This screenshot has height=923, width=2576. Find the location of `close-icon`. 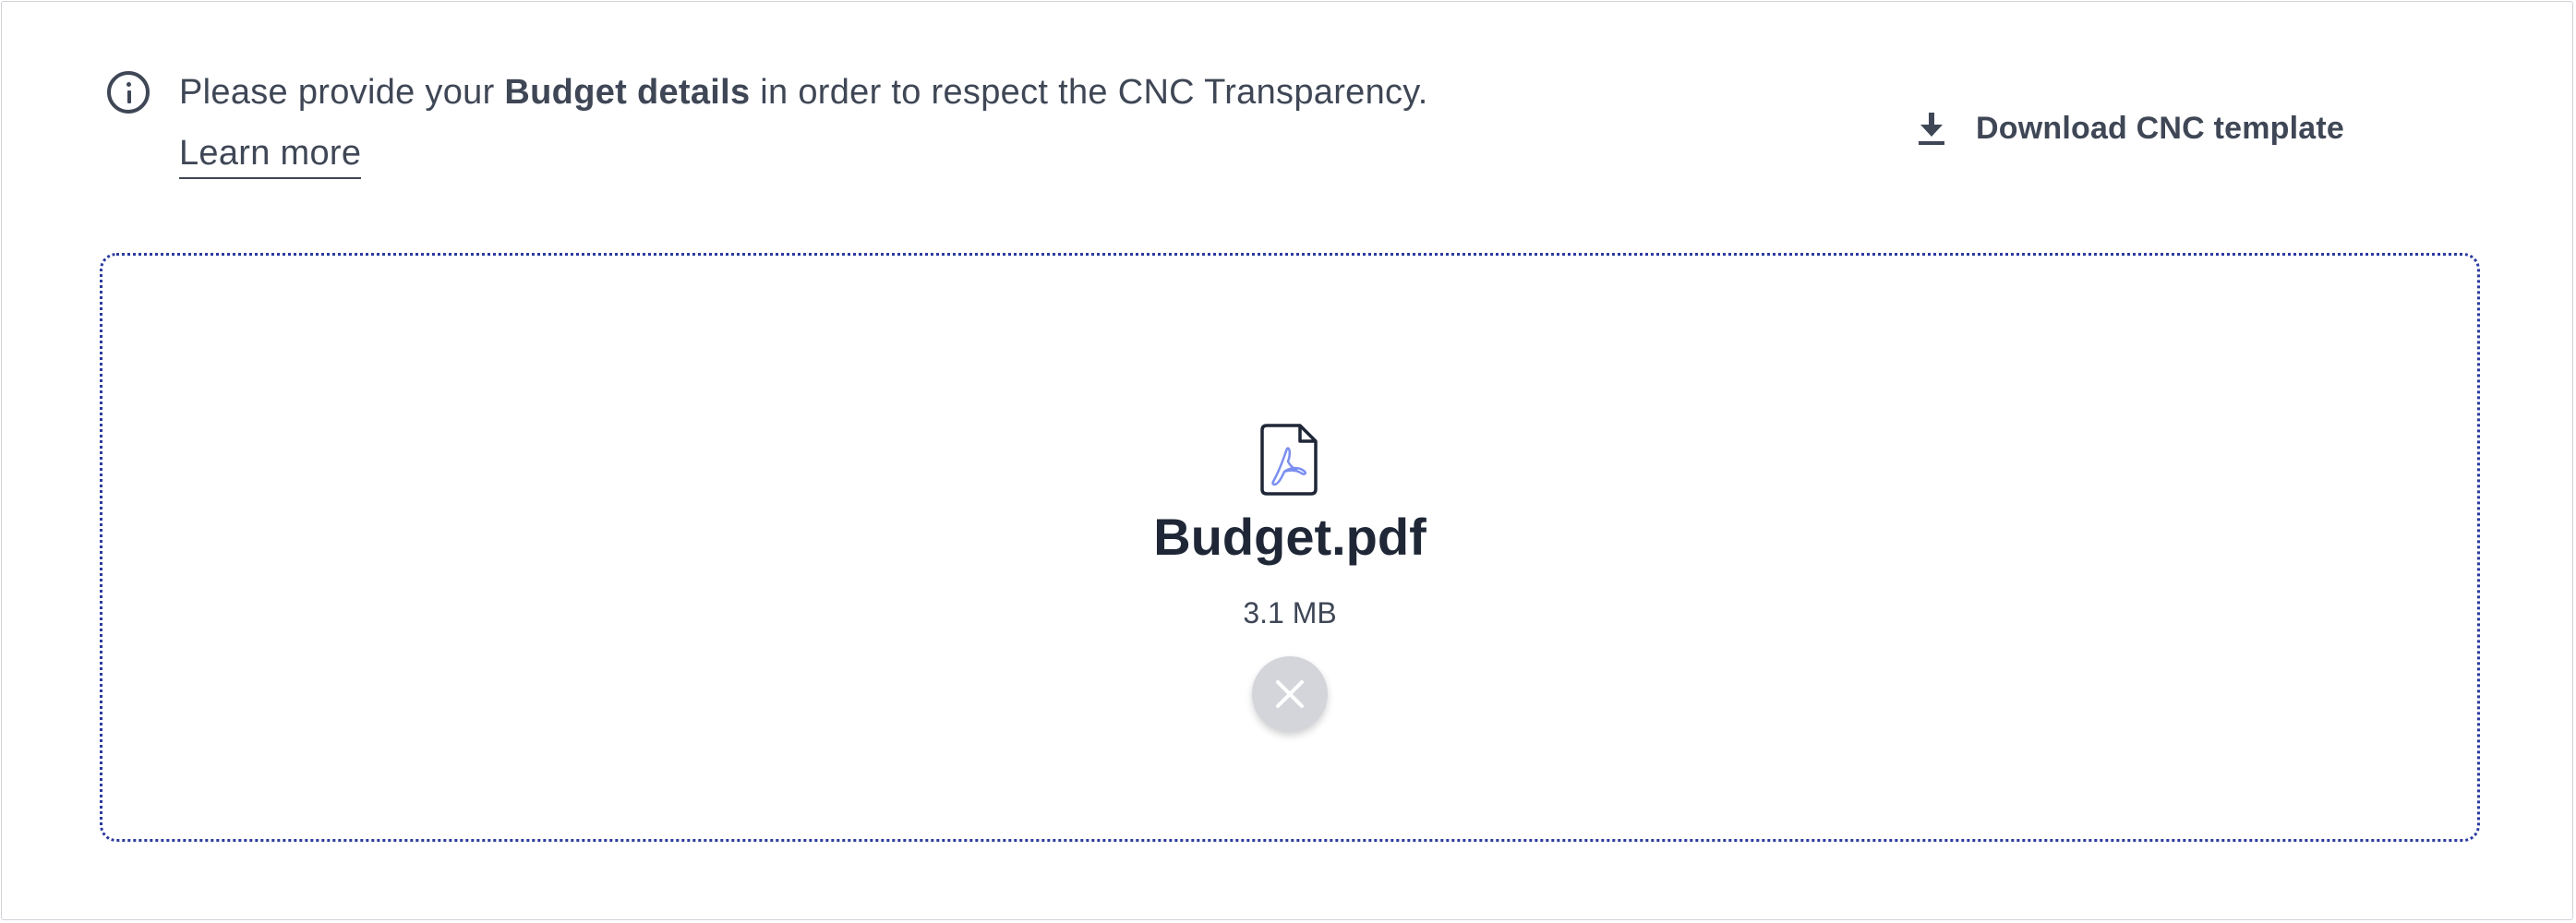

close-icon is located at coordinates (1290, 694).